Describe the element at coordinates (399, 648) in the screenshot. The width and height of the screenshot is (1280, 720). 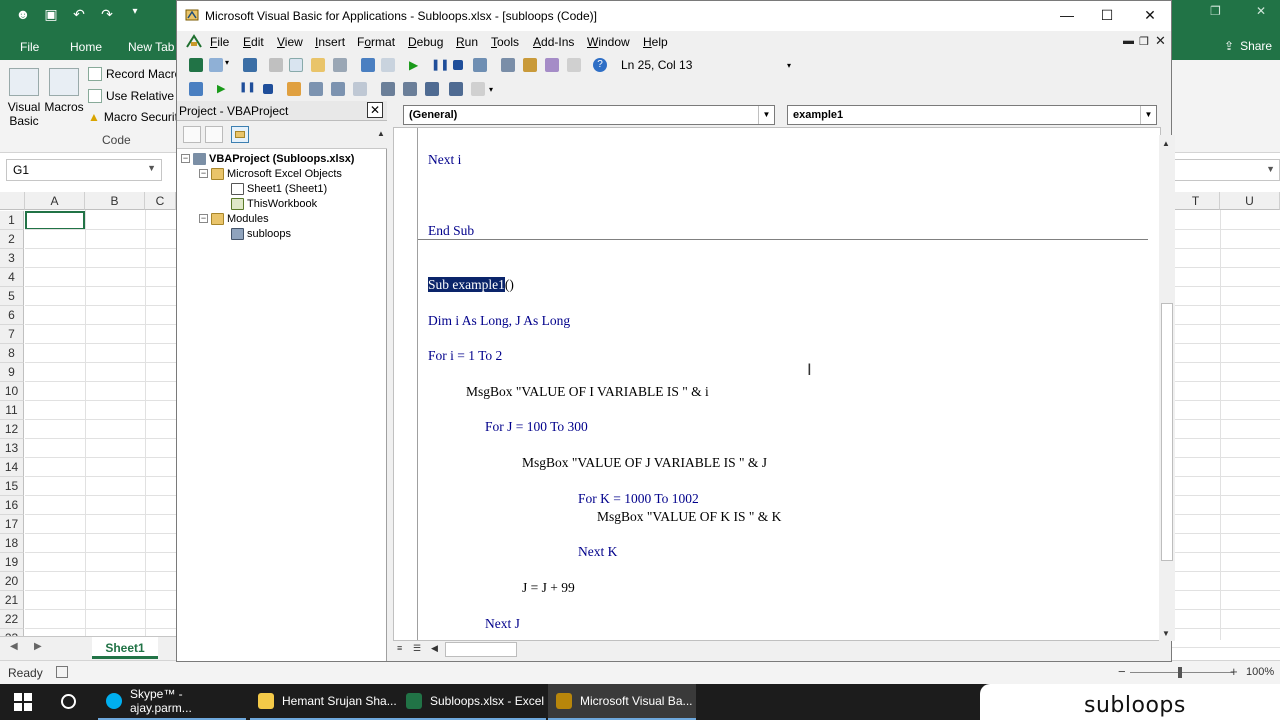
I see `procedure-view-icon: ≡` at that location.